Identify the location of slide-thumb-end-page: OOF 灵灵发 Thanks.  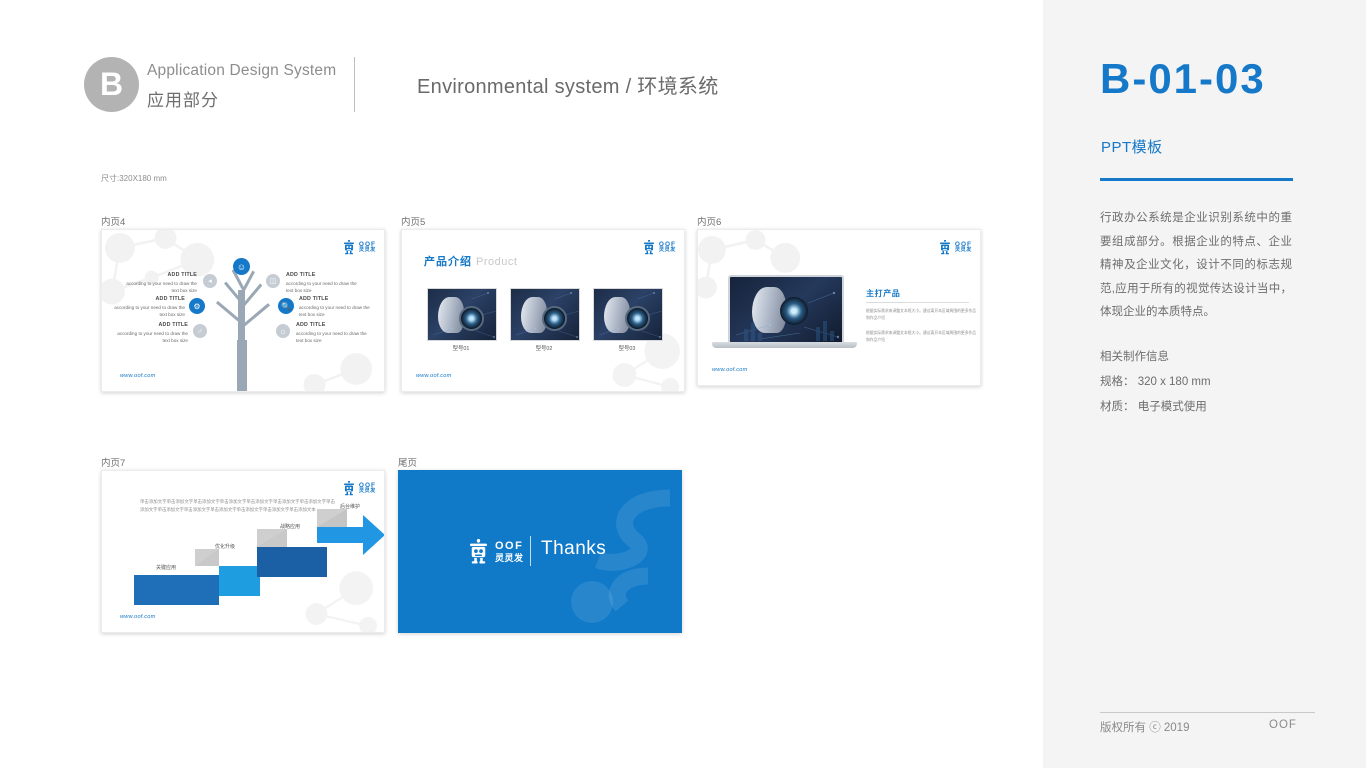
(540, 551).